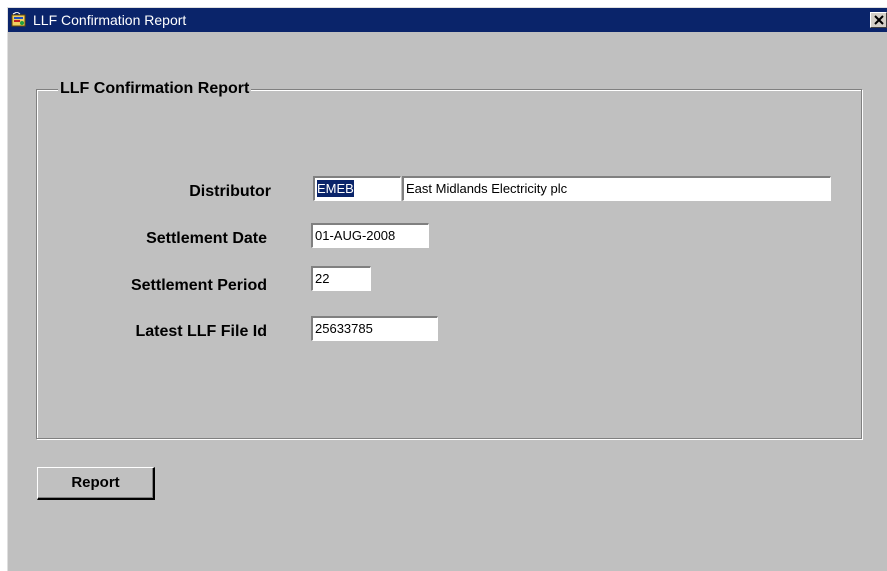  What do you see at coordinates (357, 188) in the screenshot?
I see `distributor-code-input: EMEB` at bounding box center [357, 188].